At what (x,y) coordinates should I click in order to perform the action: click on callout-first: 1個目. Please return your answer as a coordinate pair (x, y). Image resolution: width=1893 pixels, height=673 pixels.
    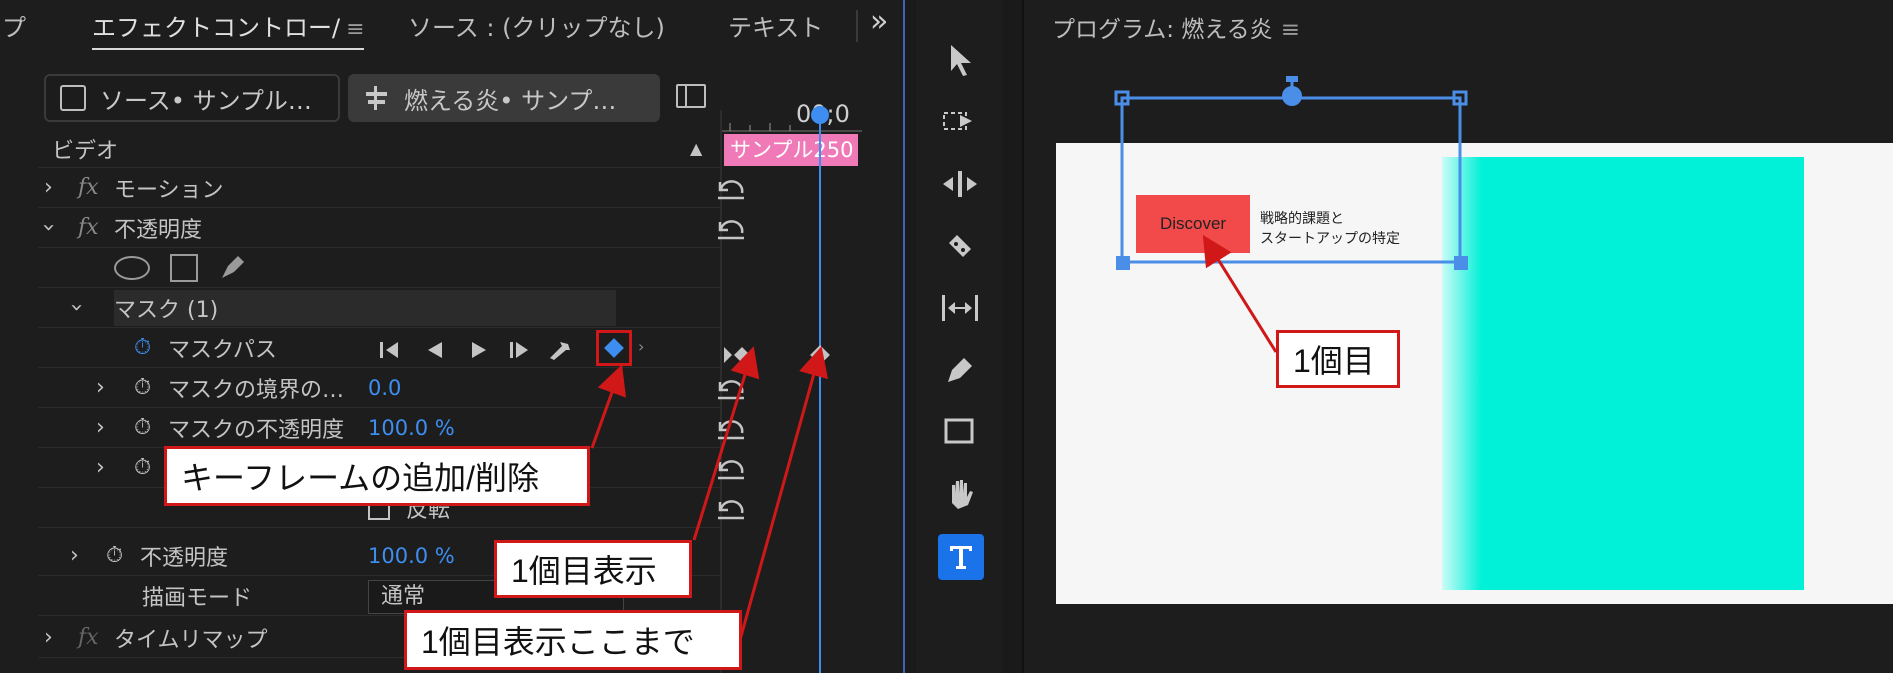
    Looking at the image, I should click on (1338, 359).